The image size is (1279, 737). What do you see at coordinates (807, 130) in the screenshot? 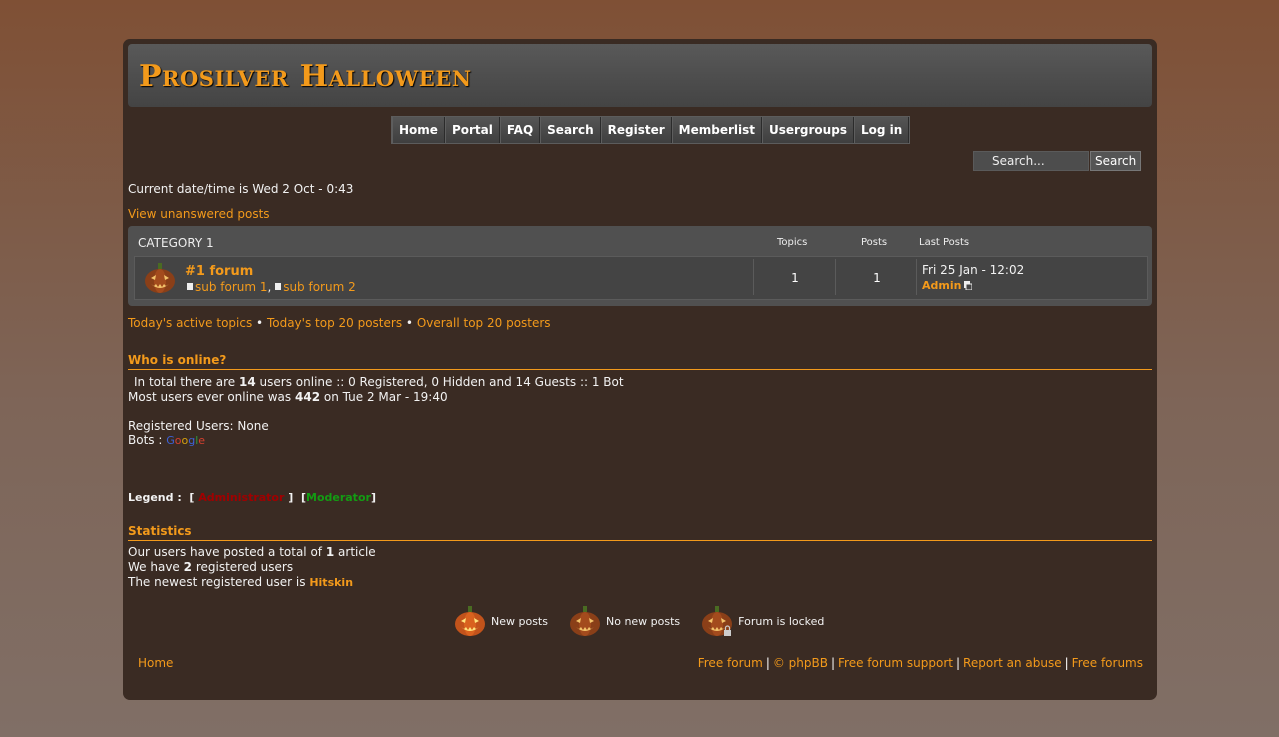
I see `nav-usergroups: Usergroups` at bounding box center [807, 130].